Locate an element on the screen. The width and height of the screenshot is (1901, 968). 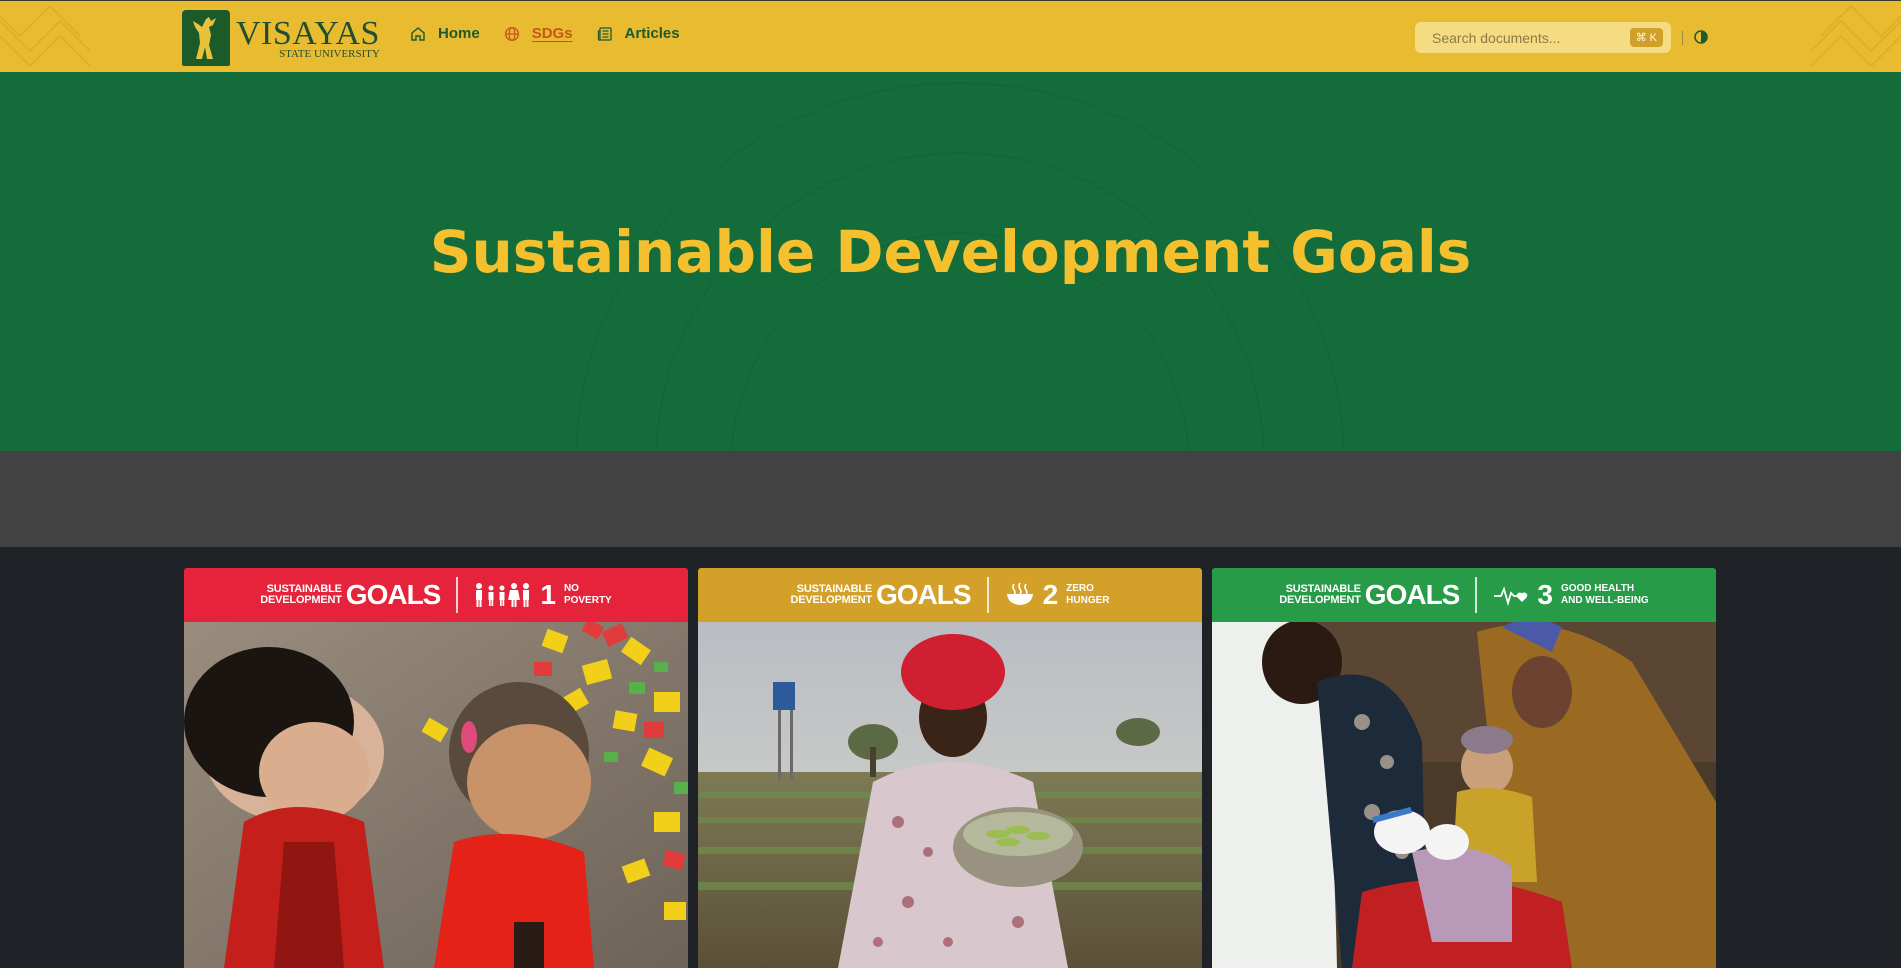
logo-emblem is located at coordinates (206, 38).